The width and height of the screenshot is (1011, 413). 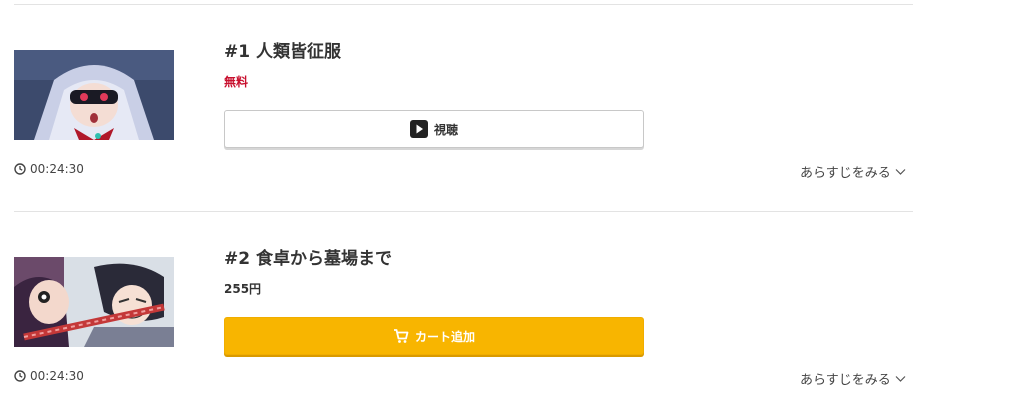 I want to click on episode-title: #1 人類皆征服, so click(x=282, y=52).